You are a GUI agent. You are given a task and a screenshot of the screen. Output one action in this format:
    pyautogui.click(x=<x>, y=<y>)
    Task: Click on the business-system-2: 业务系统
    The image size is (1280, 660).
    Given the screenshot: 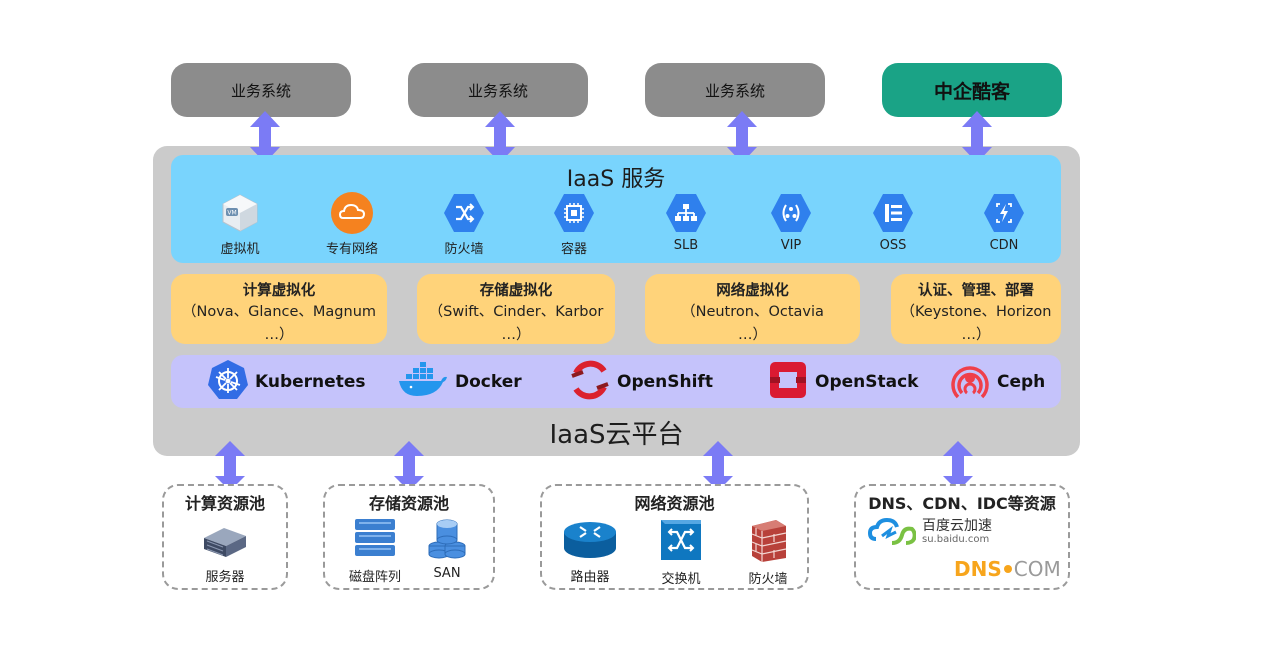 What is the action you would take?
    pyautogui.click(x=498, y=90)
    